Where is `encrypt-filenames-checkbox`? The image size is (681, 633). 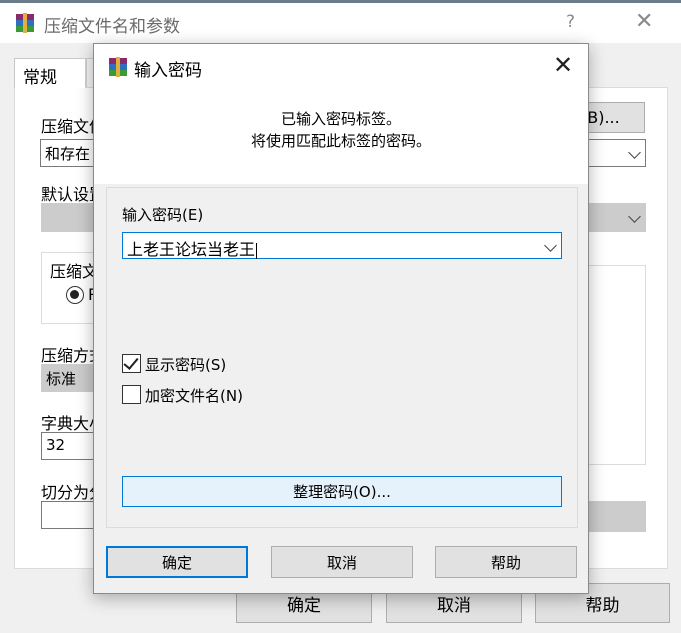 encrypt-filenames-checkbox is located at coordinates (131, 394).